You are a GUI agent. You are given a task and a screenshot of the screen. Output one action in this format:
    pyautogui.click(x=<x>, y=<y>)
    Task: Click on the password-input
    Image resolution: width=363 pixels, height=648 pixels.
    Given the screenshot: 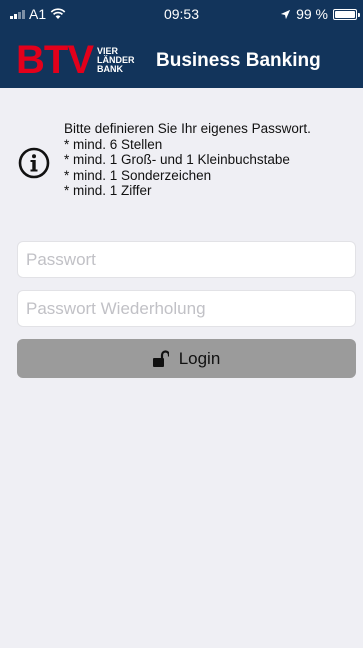 What is the action you would take?
    pyautogui.click(x=186, y=259)
    